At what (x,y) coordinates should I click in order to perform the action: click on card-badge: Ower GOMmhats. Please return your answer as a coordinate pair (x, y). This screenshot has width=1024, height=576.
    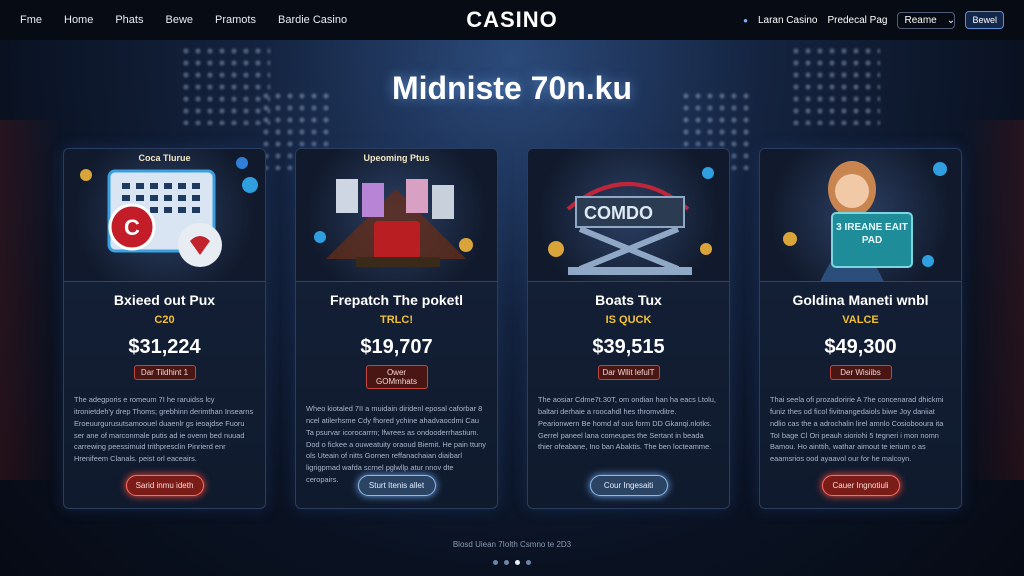
    Looking at the image, I should click on (396, 377).